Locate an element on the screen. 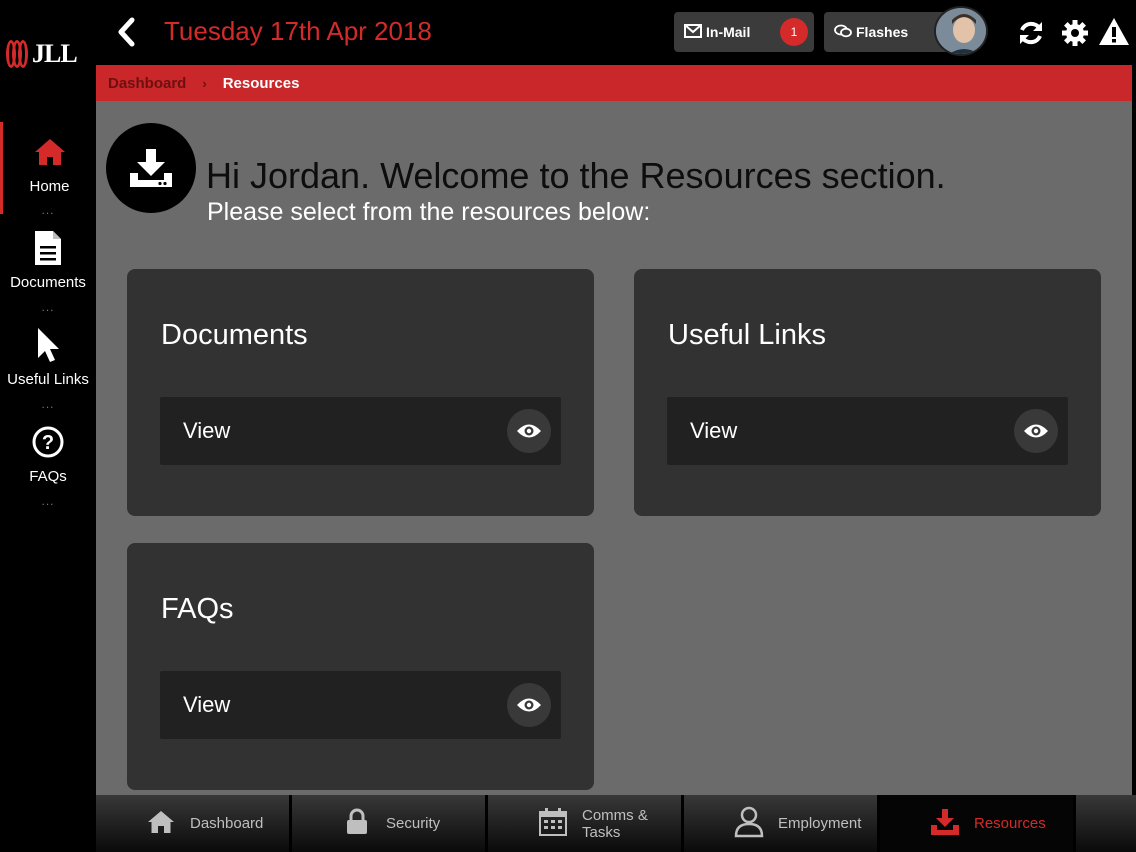 The image size is (1136, 852). lock-icon is located at coordinates (357, 822).